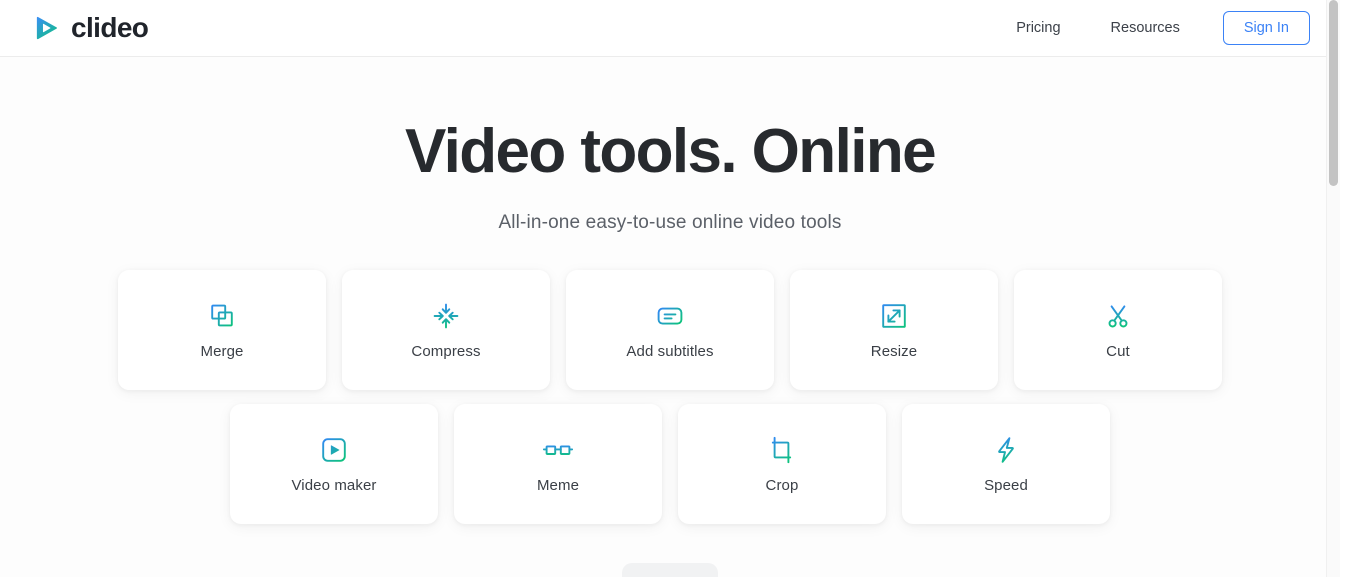 Image resolution: width=1354 pixels, height=577 pixels. Describe the element at coordinates (558, 450) in the screenshot. I see `glasses-icon` at that location.